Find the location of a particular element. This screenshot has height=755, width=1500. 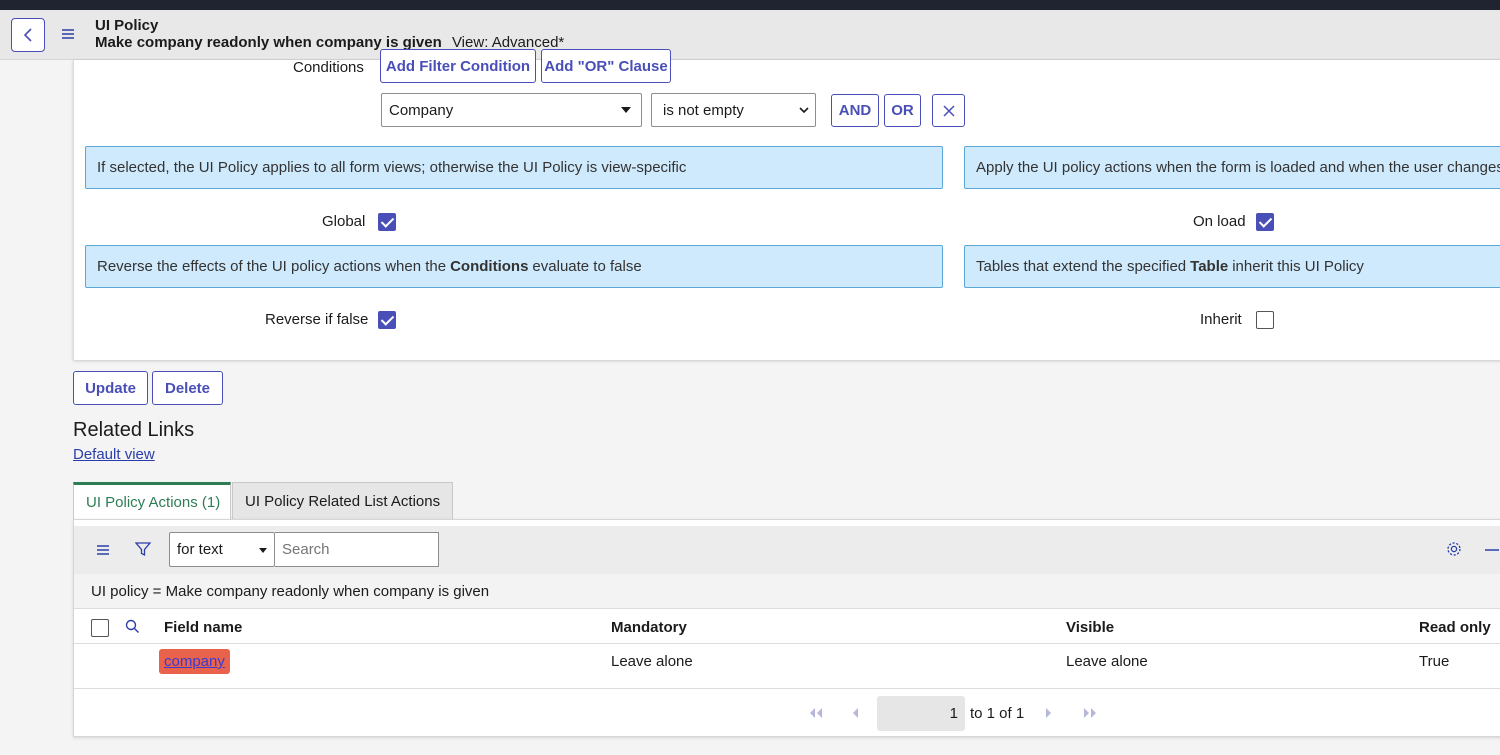

condition-field-select: Company is located at coordinates (511, 110).